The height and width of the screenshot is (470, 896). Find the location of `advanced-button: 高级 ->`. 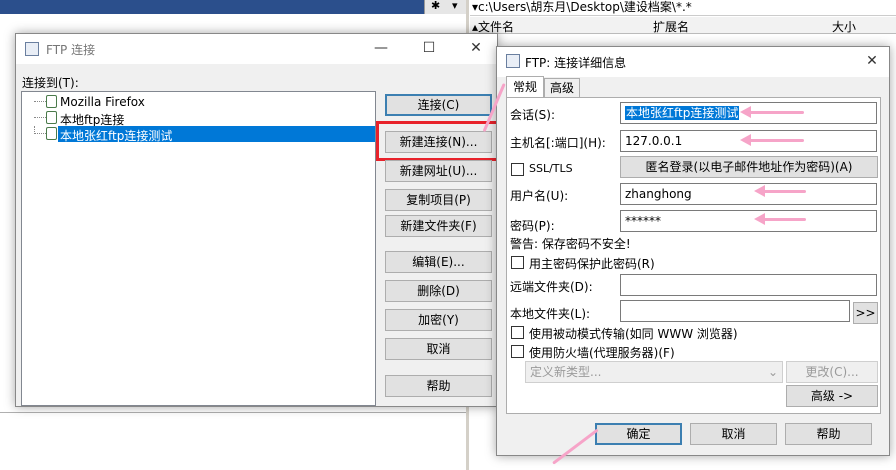

advanced-button: 高级 -> is located at coordinates (832, 396).